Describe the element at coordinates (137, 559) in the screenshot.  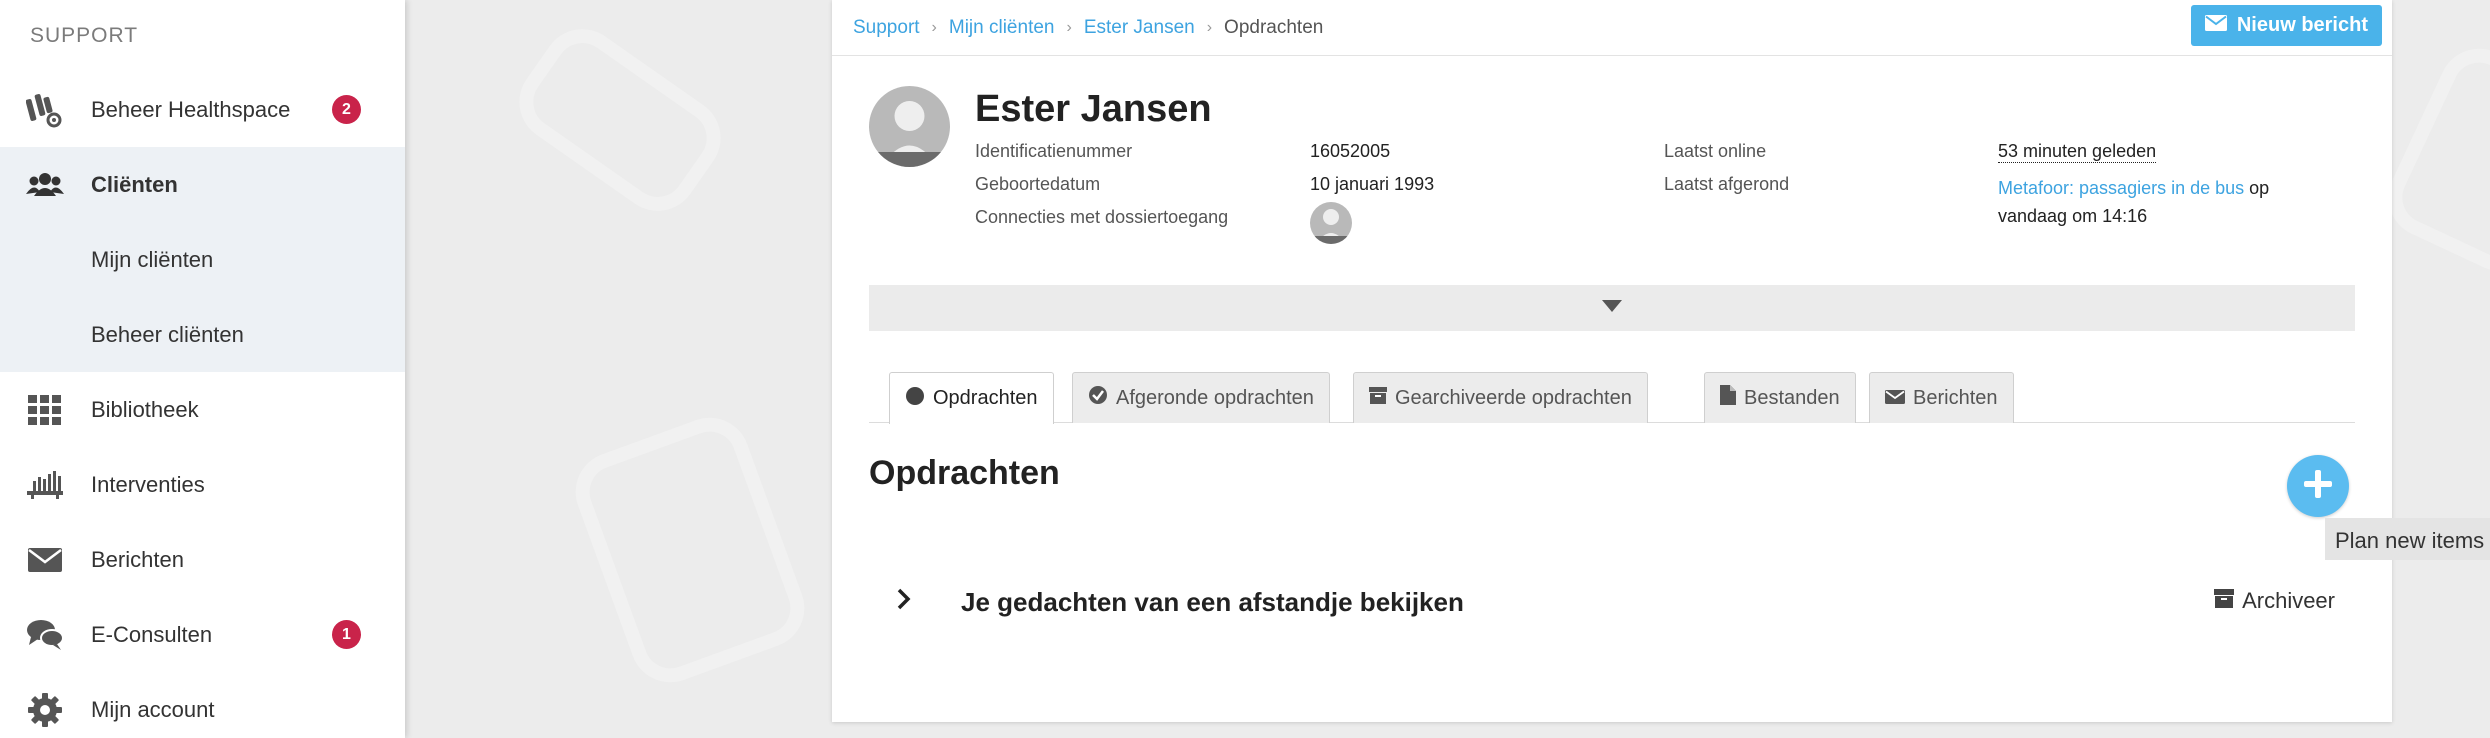
I see `sidebar-item-label: Berichten` at that location.